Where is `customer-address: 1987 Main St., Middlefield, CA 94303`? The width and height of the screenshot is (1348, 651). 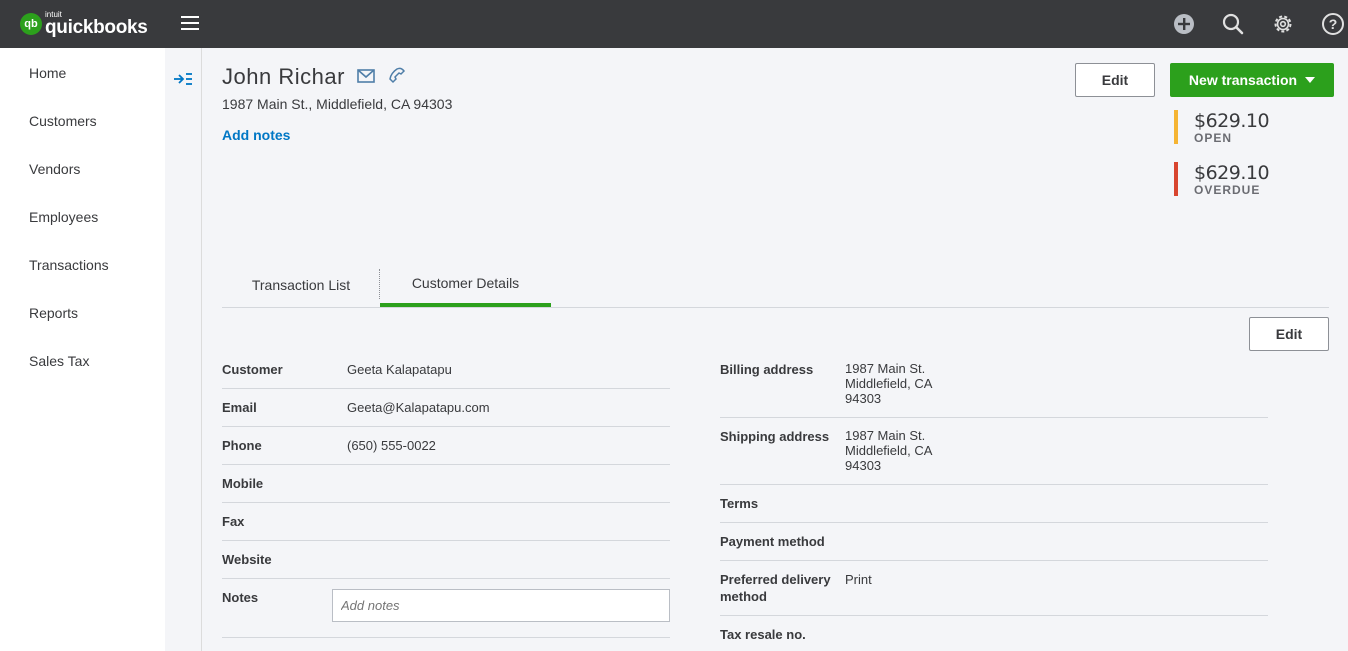 customer-address: 1987 Main St., Middlefield, CA 94303 is located at coordinates (337, 104).